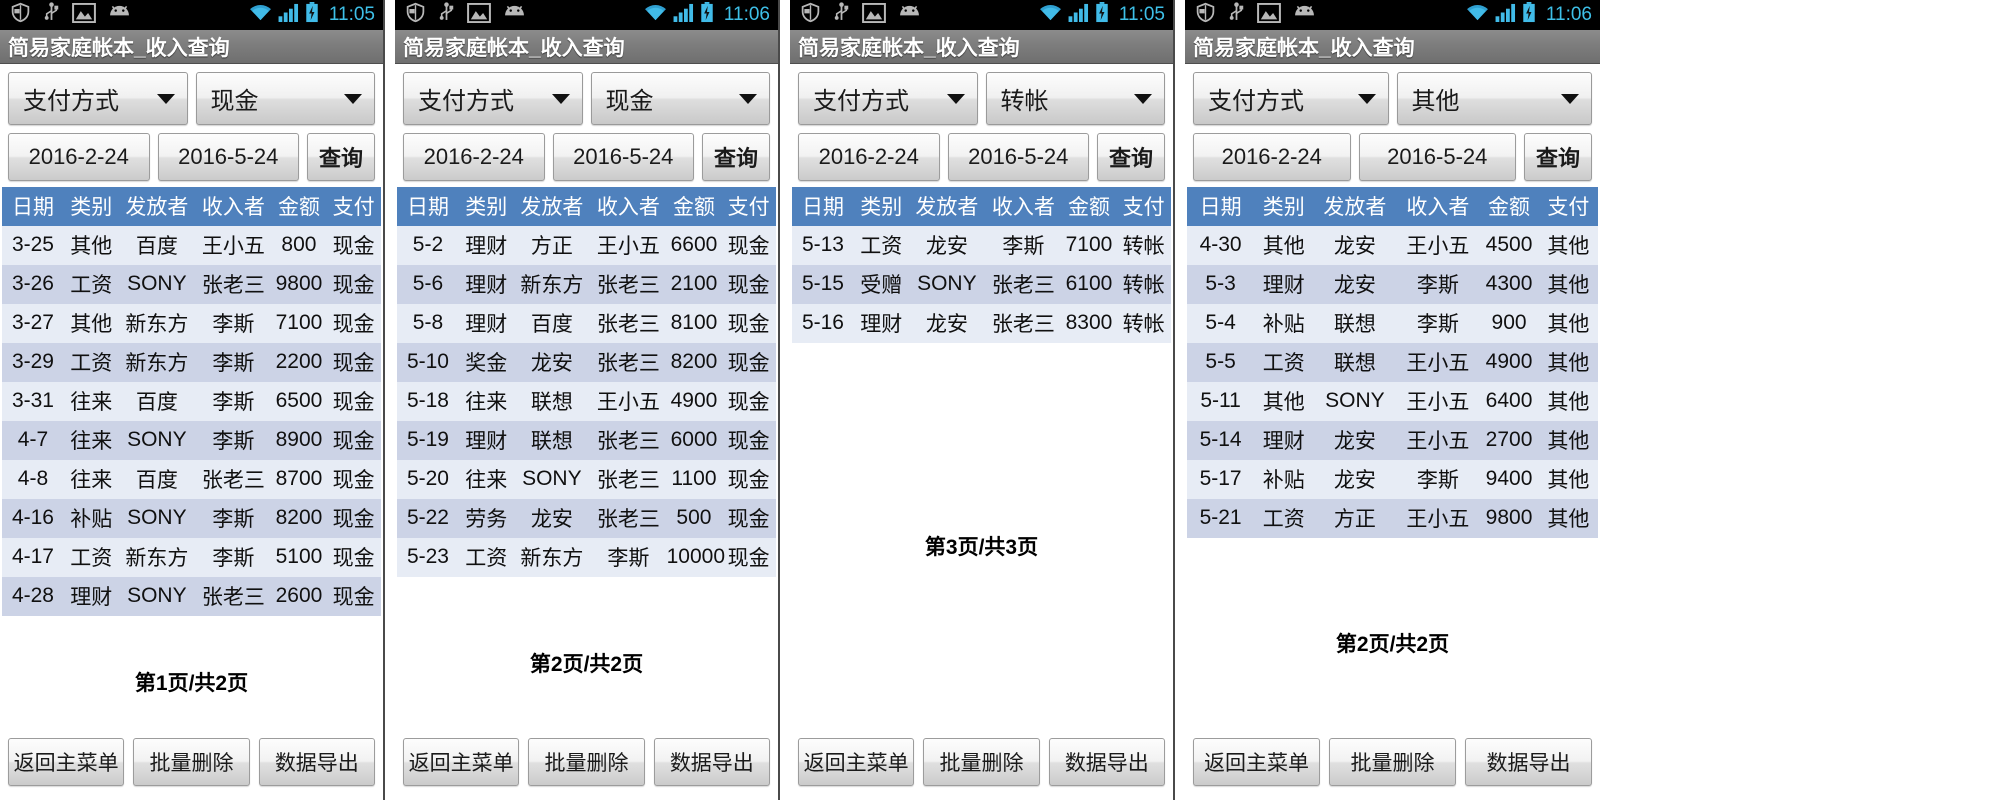 This screenshot has height=800, width=2000. What do you see at coordinates (1392, 362) in the screenshot?
I see `table-row: 5-5 工资 联想 王小五 4900 其他` at bounding box center [1392, 362].